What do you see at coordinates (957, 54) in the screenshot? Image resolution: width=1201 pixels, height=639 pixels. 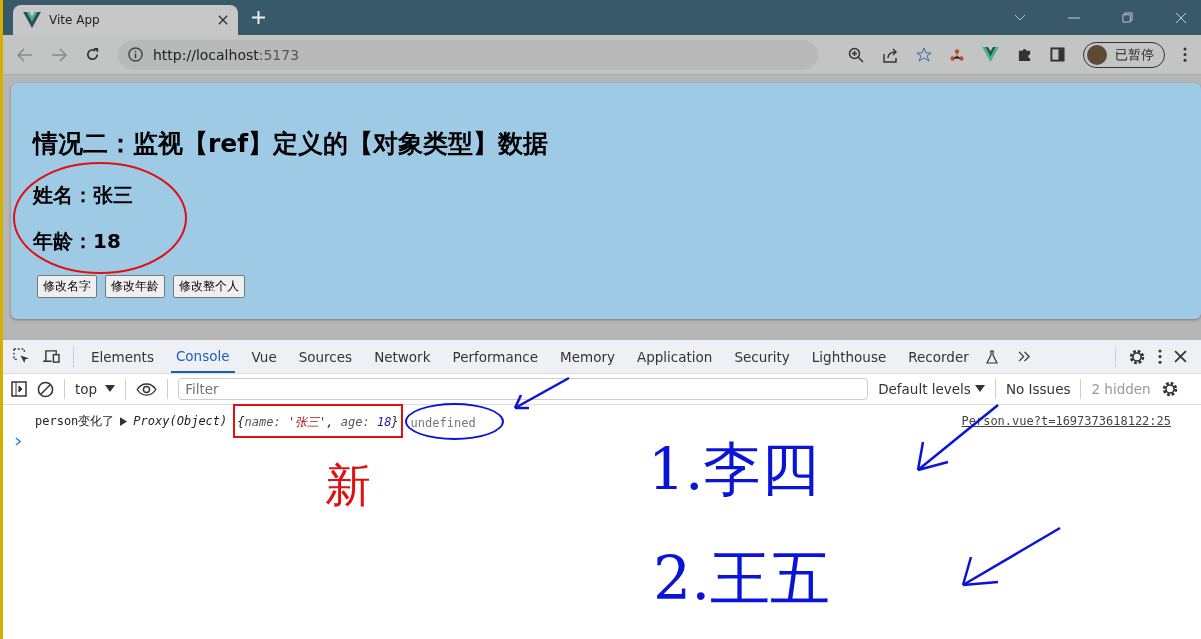 I see `network-icon` at bounding box center [957, 54].